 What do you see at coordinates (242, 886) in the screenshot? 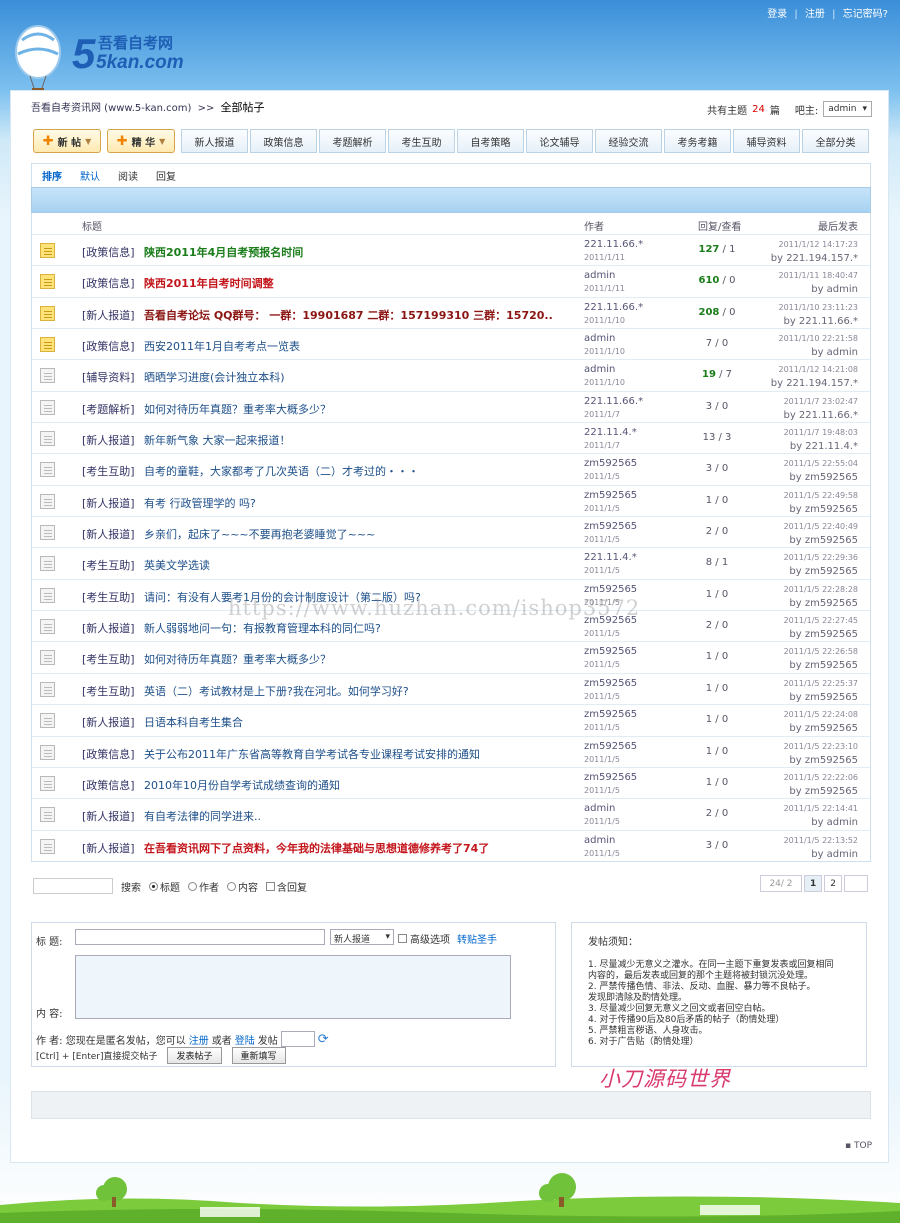
I see `search-opt-content: 内容` at bounding box center [242, 886].